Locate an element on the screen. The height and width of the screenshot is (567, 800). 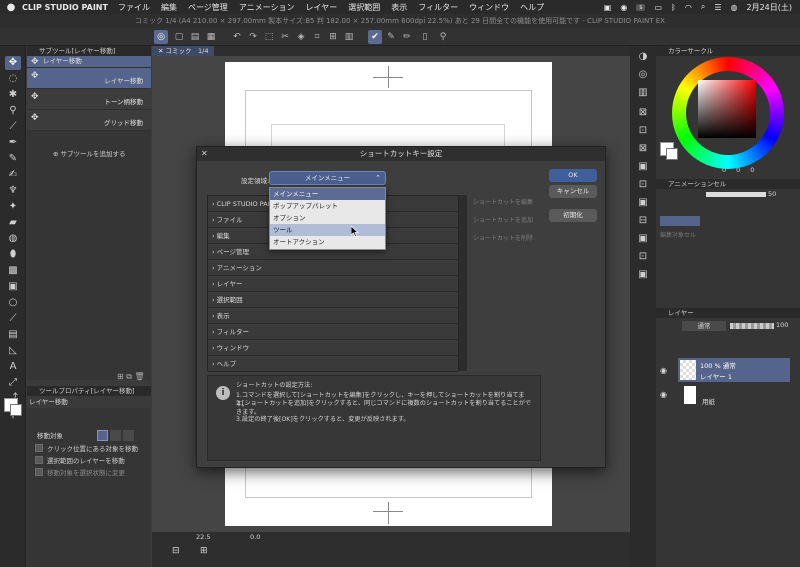
lasso-tool-icon: ◌ is located at coordinates (13, 79).